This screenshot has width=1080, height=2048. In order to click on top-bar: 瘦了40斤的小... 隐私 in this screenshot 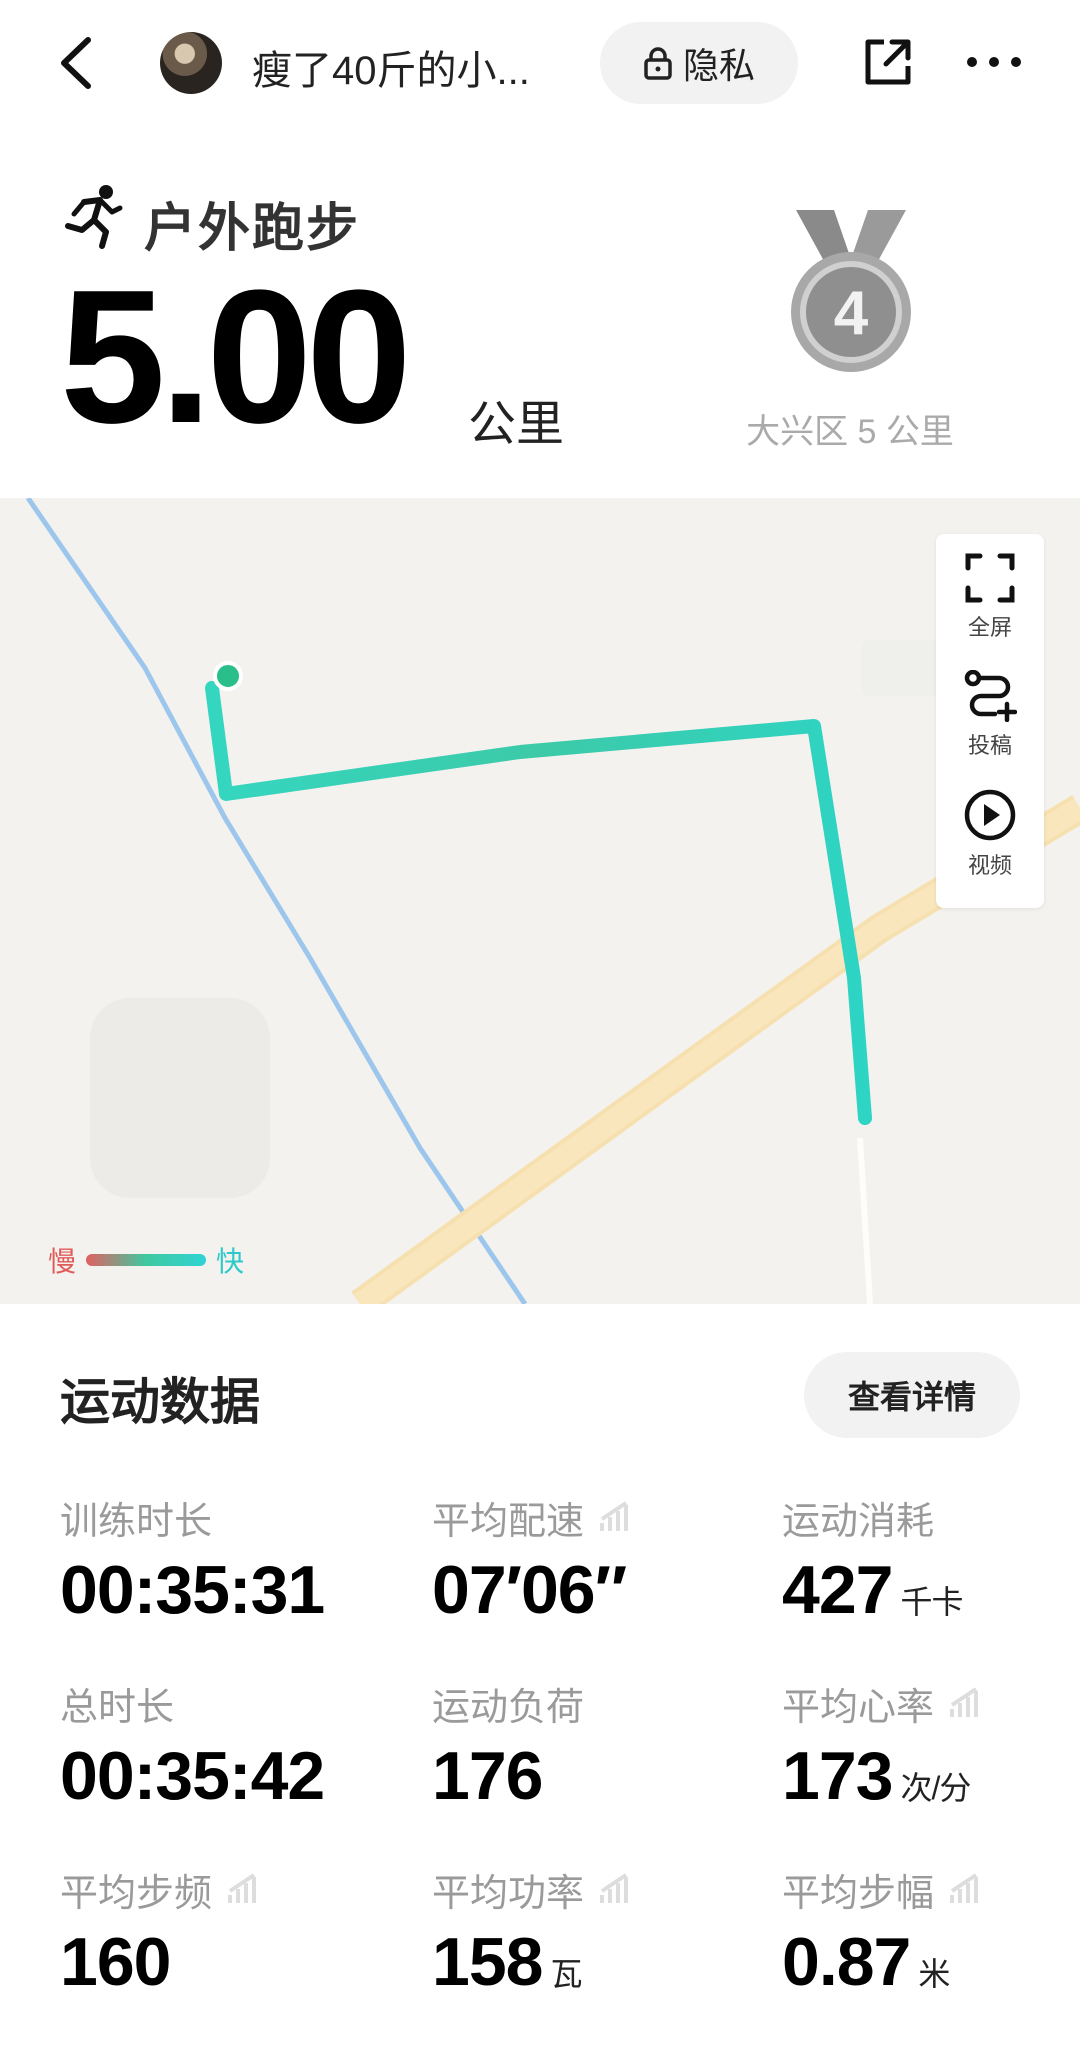, I will do `click(540, 65)`.